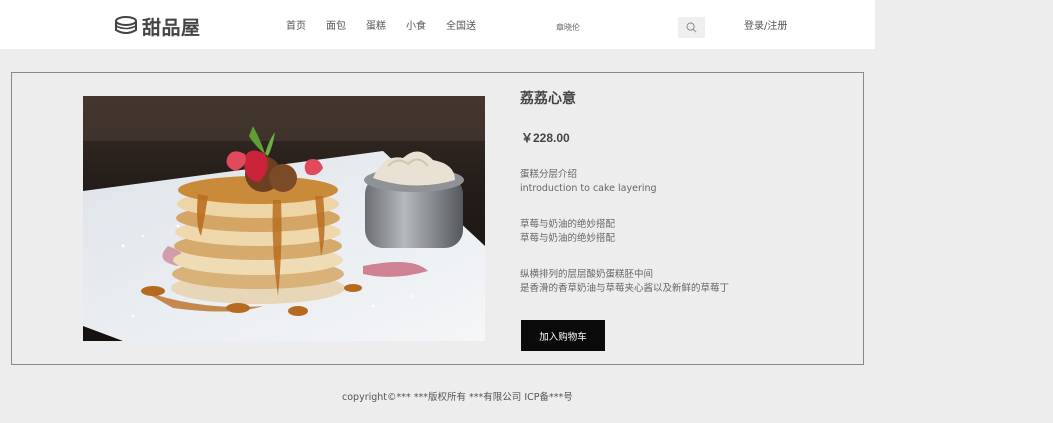 Image resolution: width=1053 pixels, height=423 pixels. Describe the element at coordinates (457, 397) in the screenshot. I see `footer-copyright: copyright©*** ***版权所有 ***有限公司 ICP备***号` at that location.